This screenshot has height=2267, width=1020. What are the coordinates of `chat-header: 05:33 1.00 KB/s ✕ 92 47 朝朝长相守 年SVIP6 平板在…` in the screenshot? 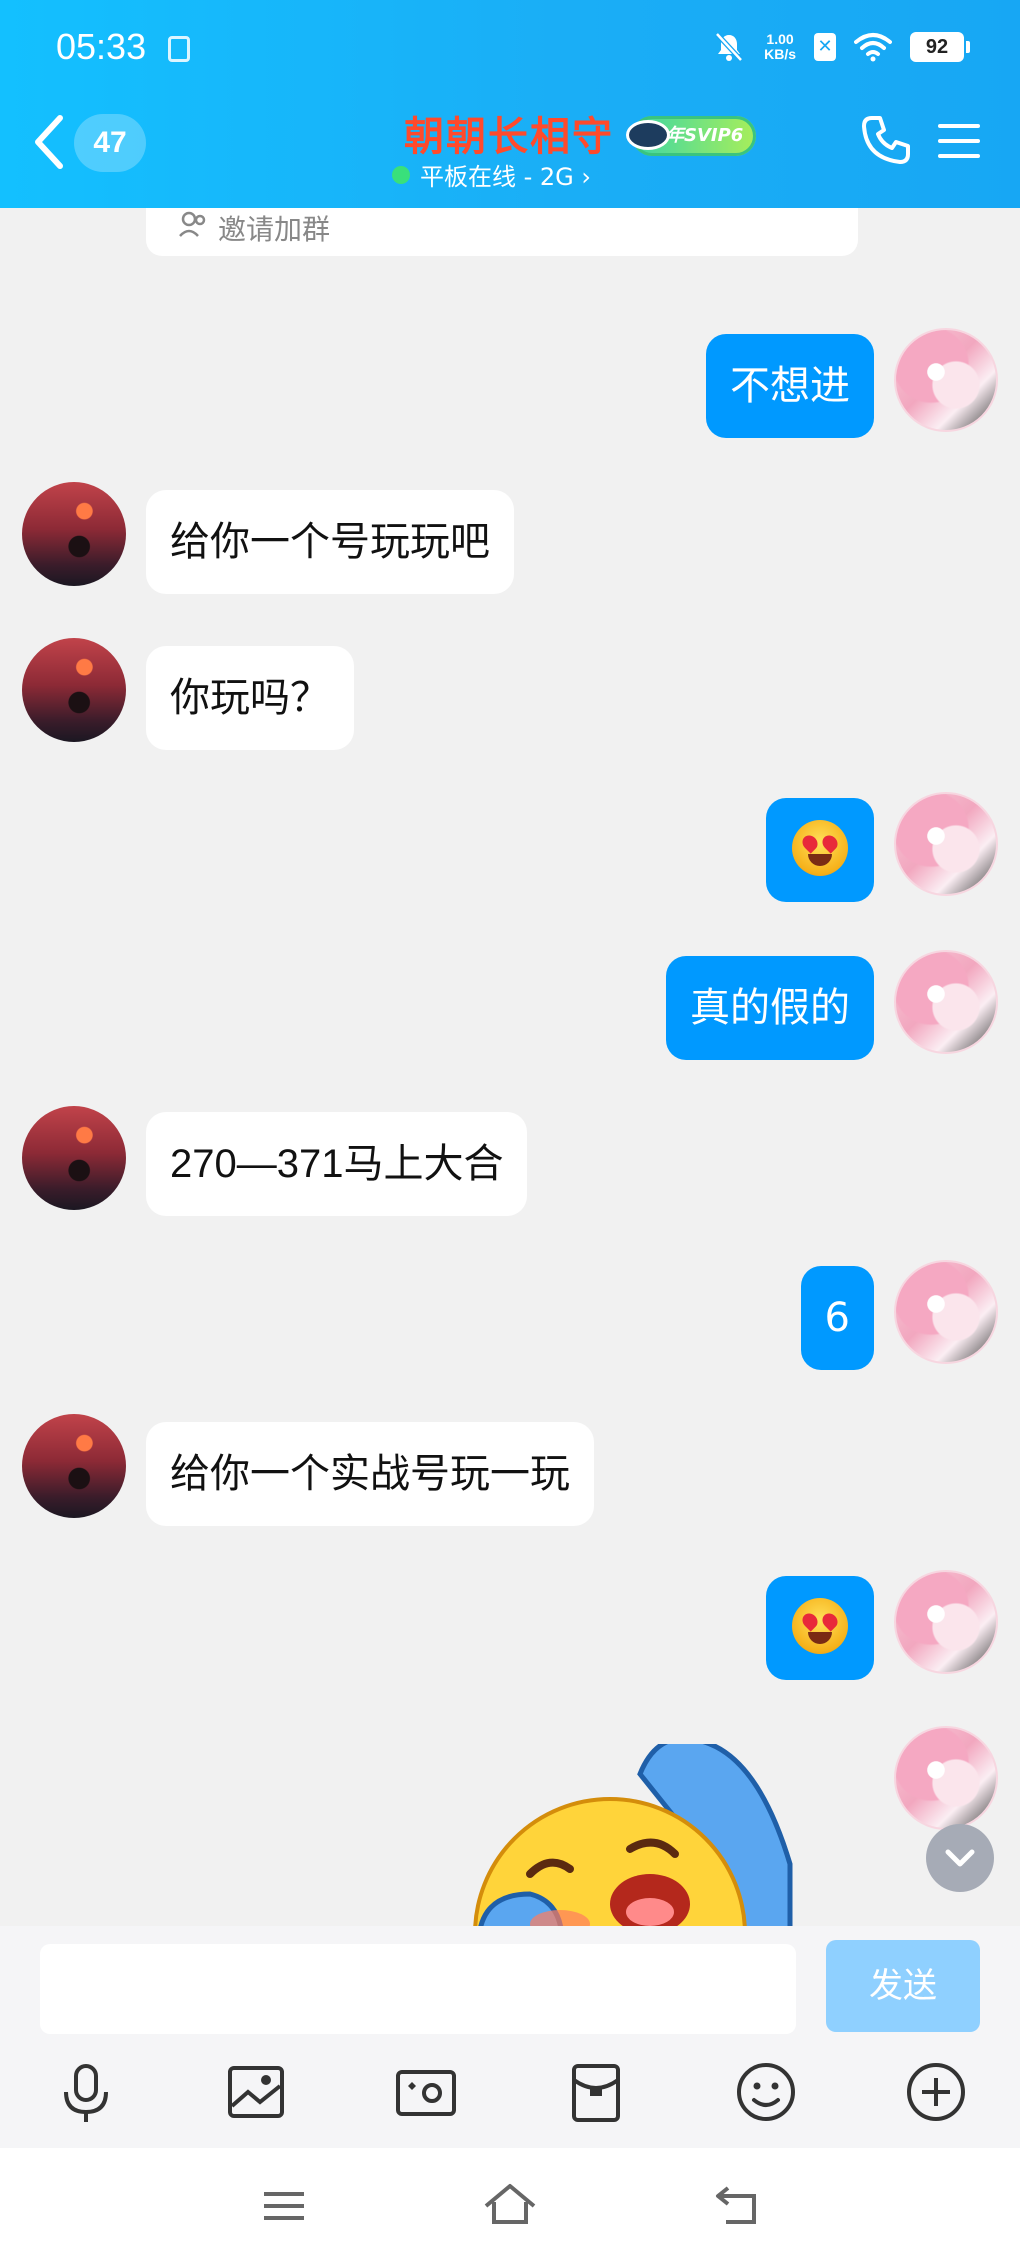 It's located at (510, 104).